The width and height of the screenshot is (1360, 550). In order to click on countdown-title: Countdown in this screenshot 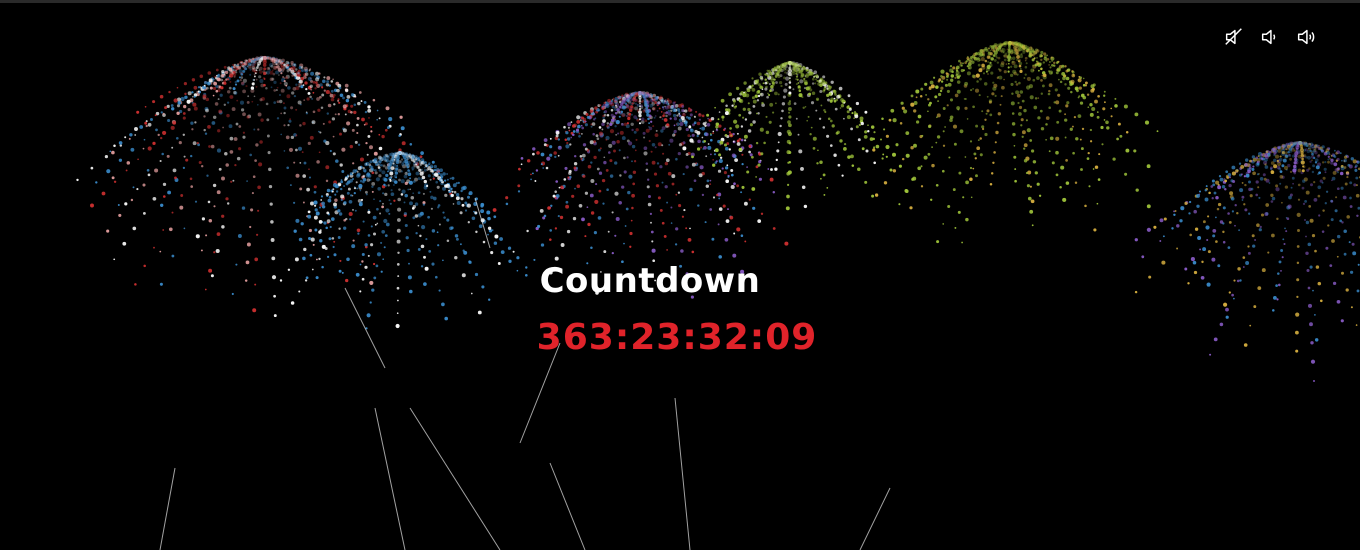, I will do `click(650, 281)`.